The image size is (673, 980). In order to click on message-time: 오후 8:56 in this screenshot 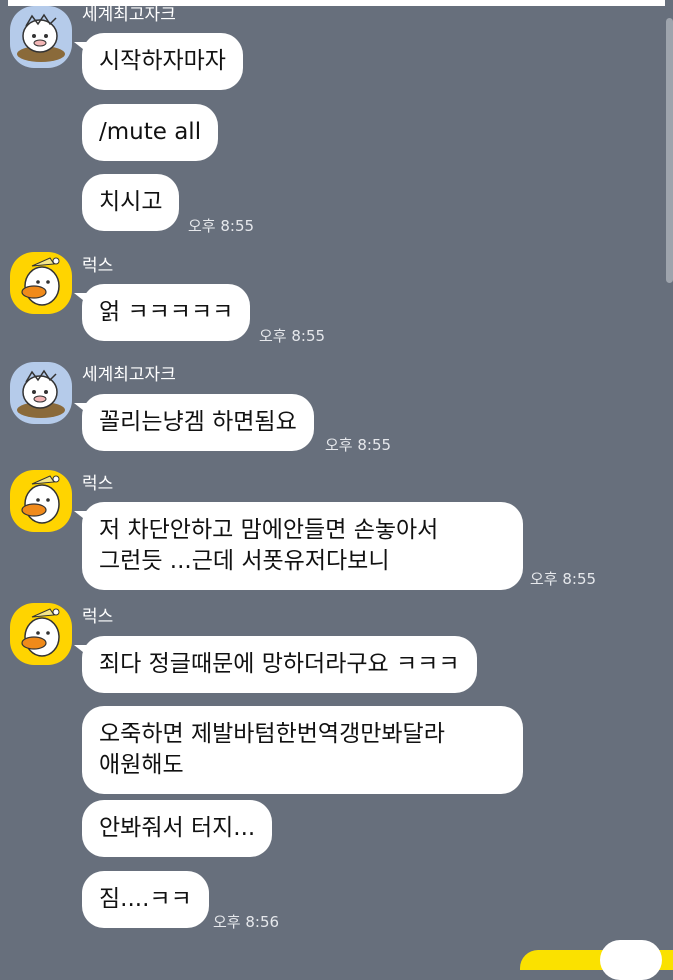, I will do `click(246, 922)`.